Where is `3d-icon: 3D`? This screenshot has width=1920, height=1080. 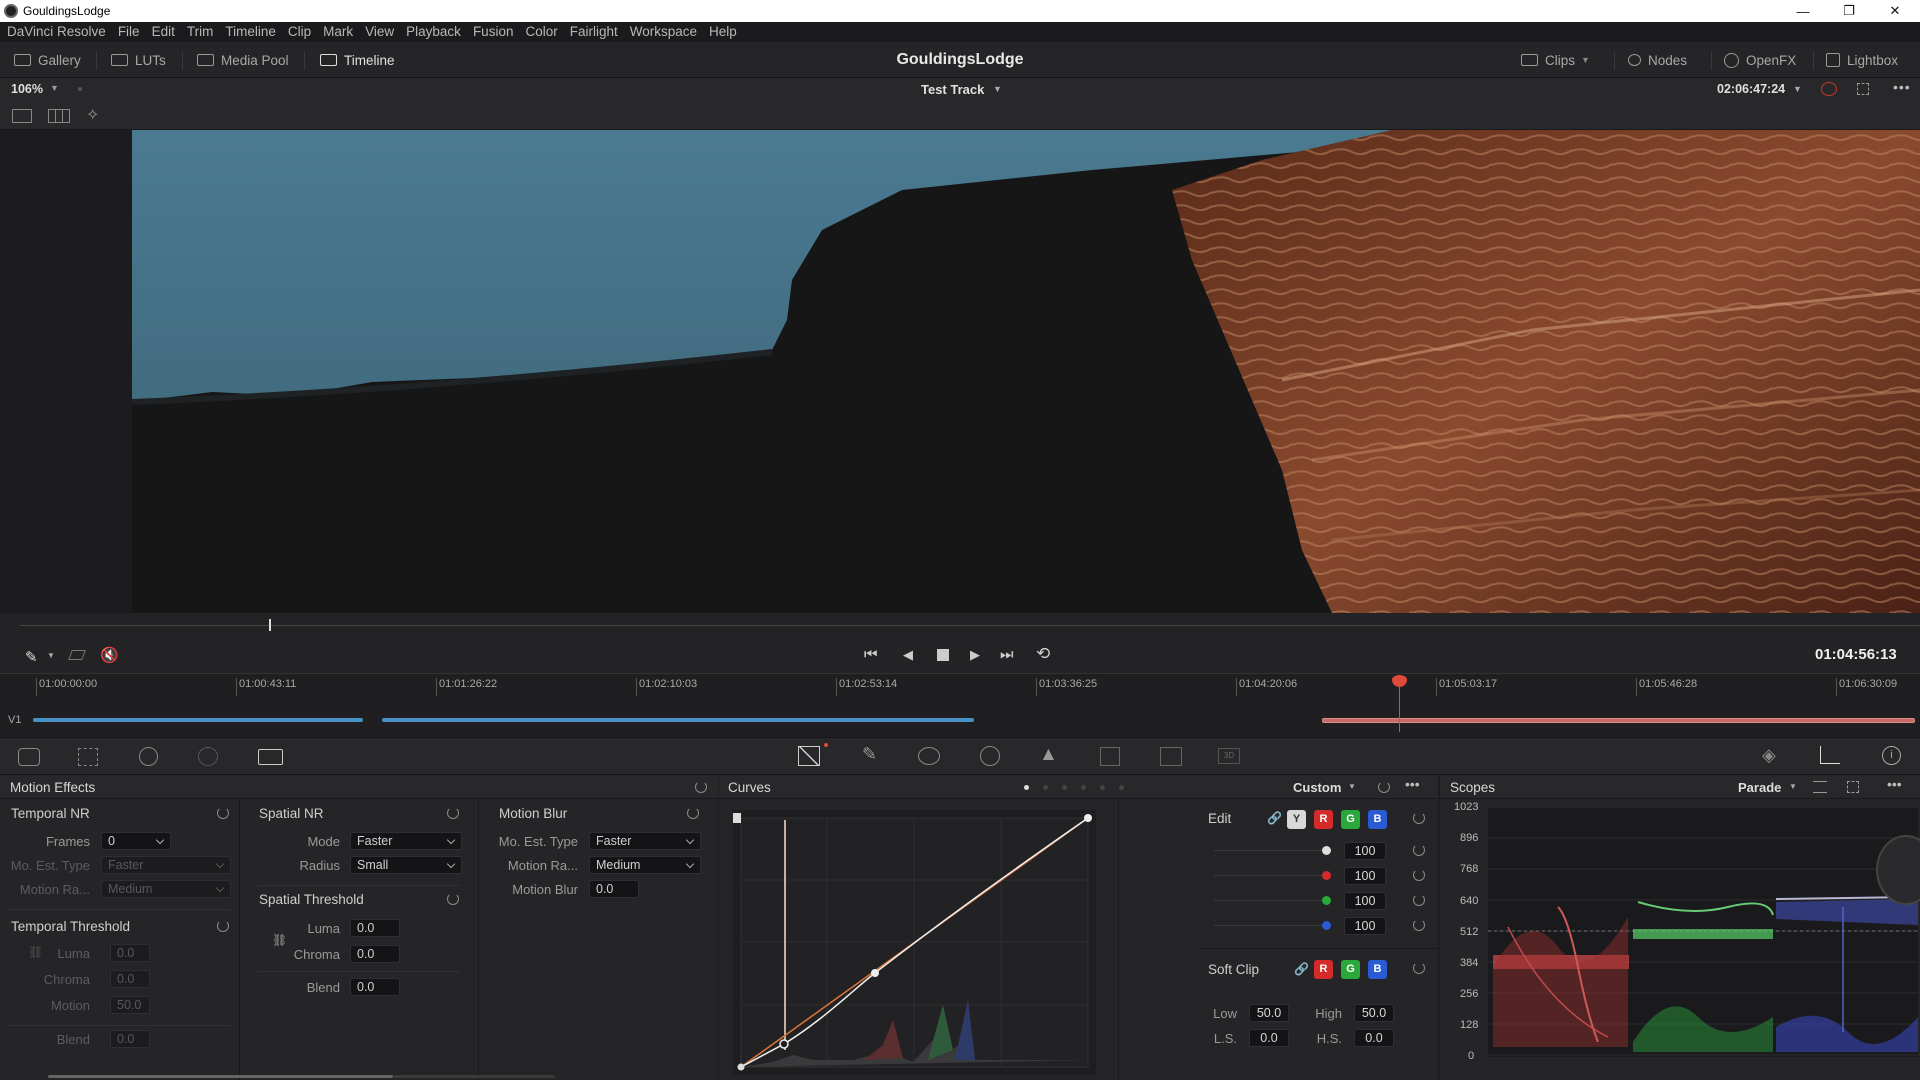 3d-icon: 3D is located at coordinates (1229, 756).